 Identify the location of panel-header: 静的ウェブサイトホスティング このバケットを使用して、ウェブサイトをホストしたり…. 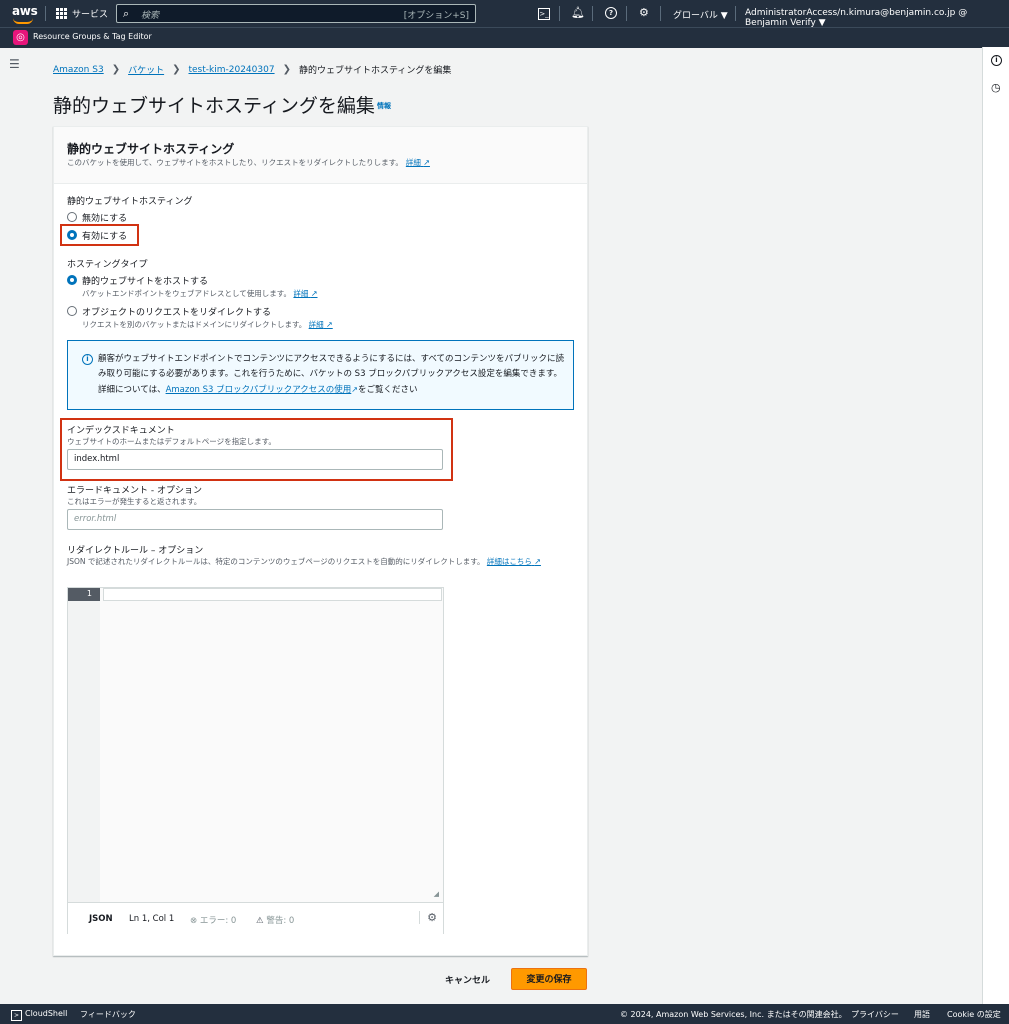
(320, 155).